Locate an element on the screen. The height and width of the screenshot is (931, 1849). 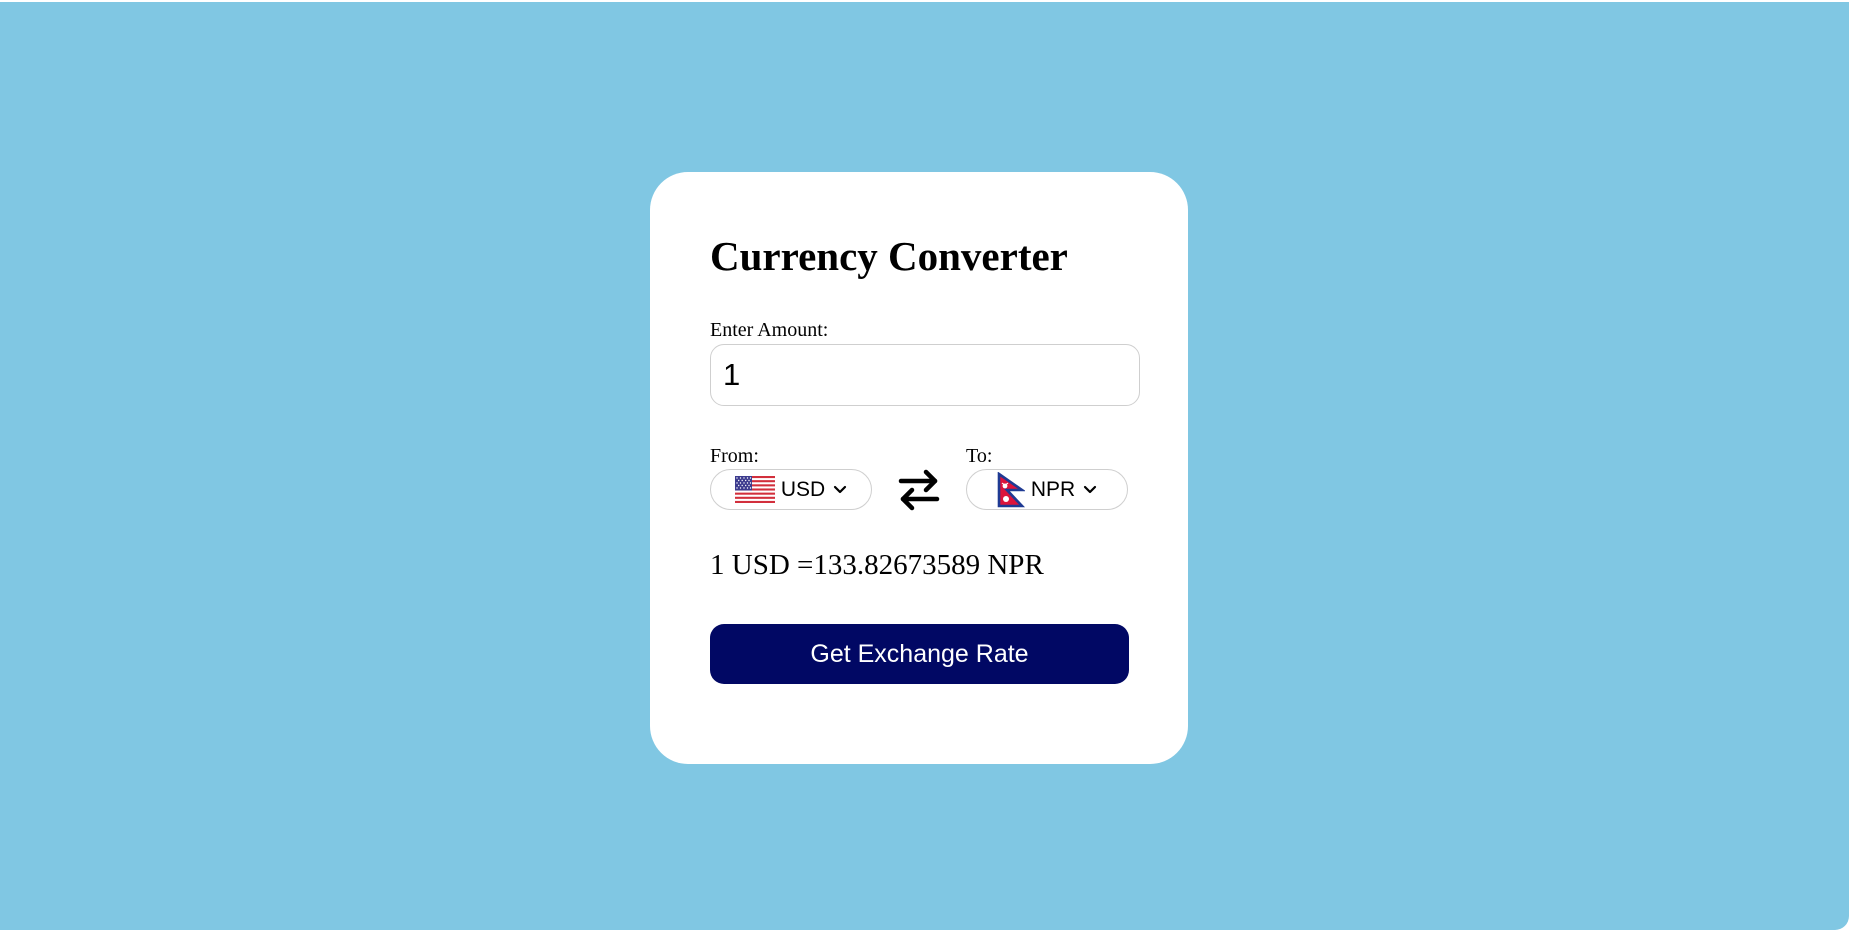
swap-arrows-icon is located at coordinates (919, 490).